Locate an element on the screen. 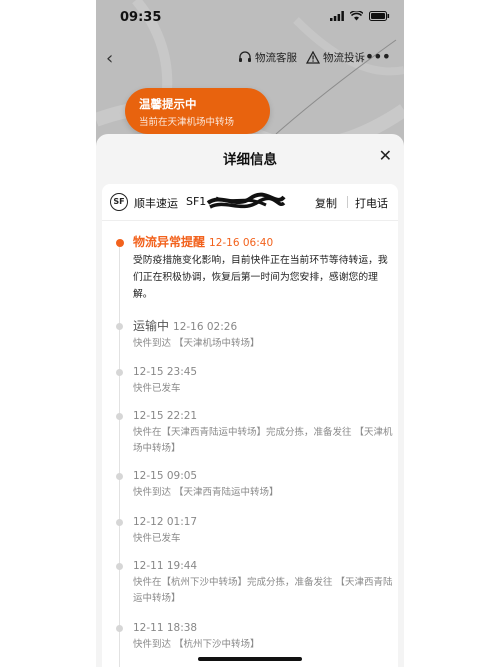  waybill-number: SF1 is located at coordinates (196, 201).